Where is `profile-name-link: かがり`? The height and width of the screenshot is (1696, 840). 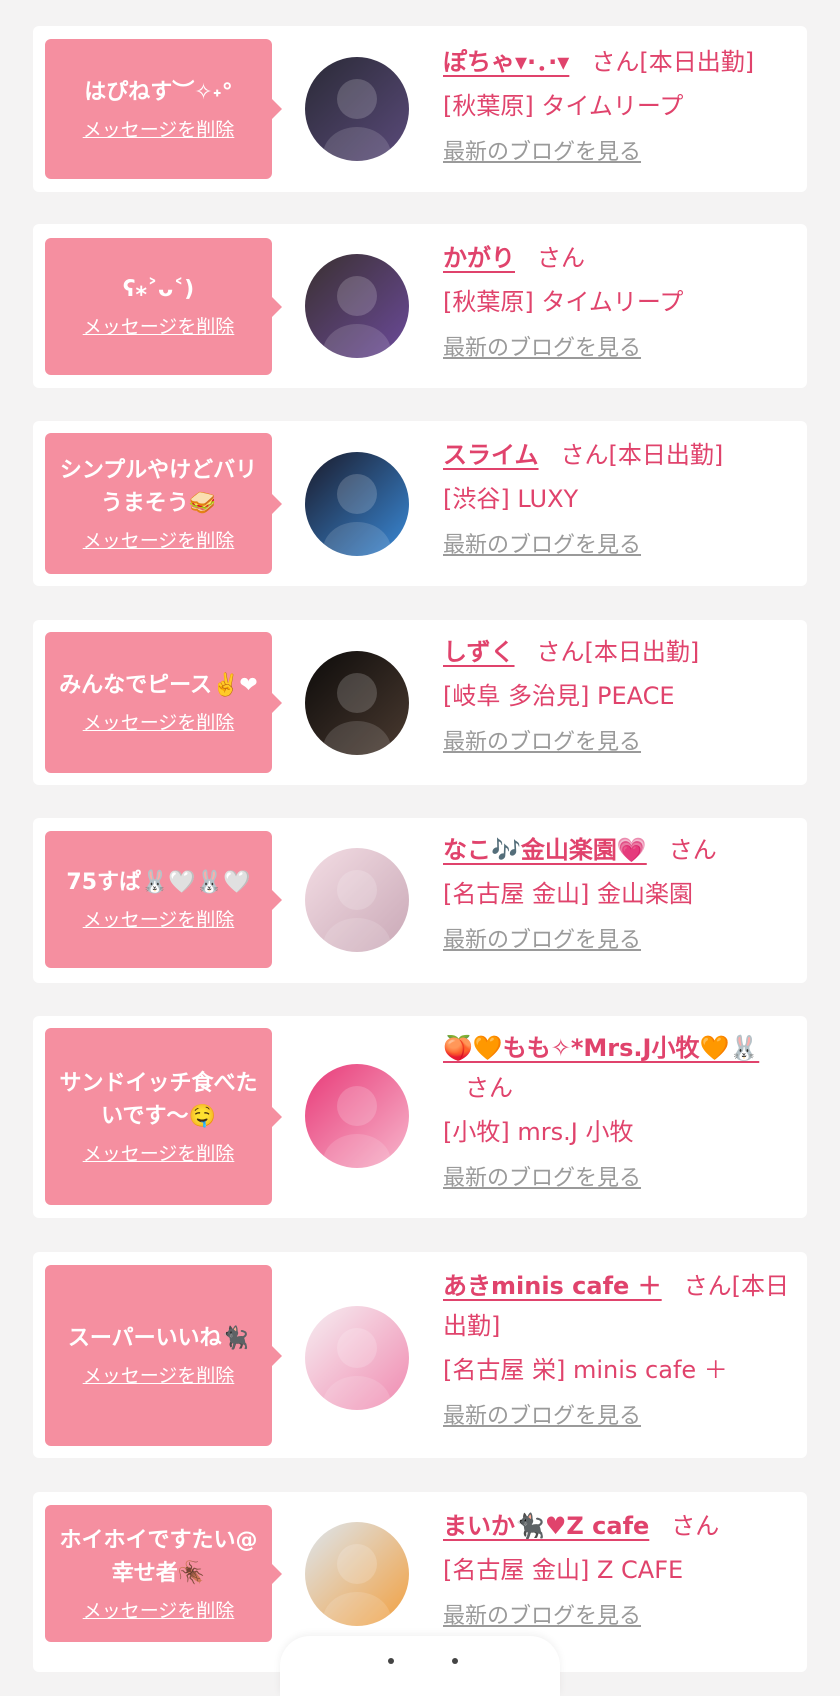 profile-name-link: かがり is located at coordinates (479, 258).